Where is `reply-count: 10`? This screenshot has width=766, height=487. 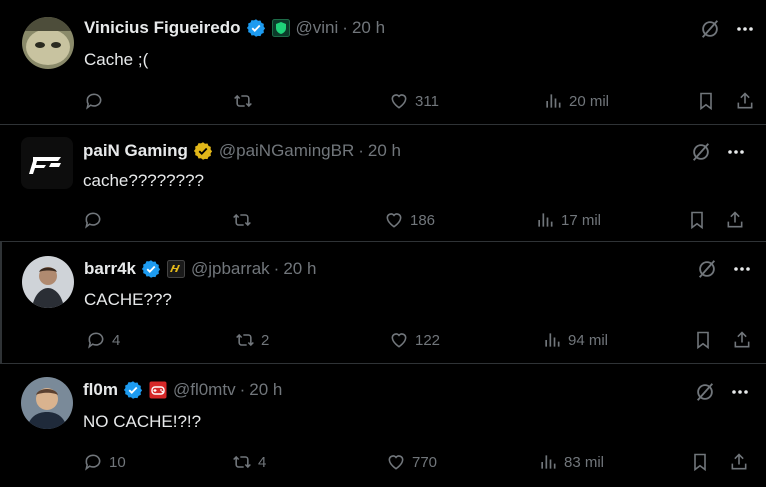 reply-count: 10 is located at coordinates (117, 462).